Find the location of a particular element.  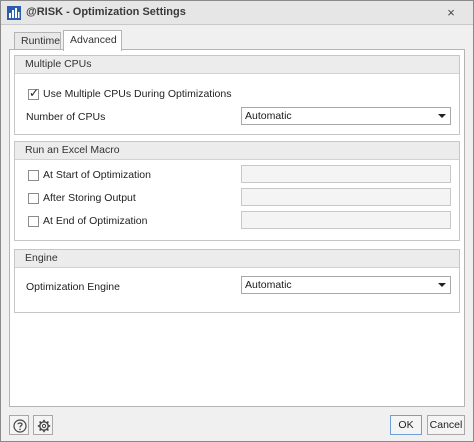

use-multiple-cpus-checkbox: ✓ is located at coordinates (34, 93).